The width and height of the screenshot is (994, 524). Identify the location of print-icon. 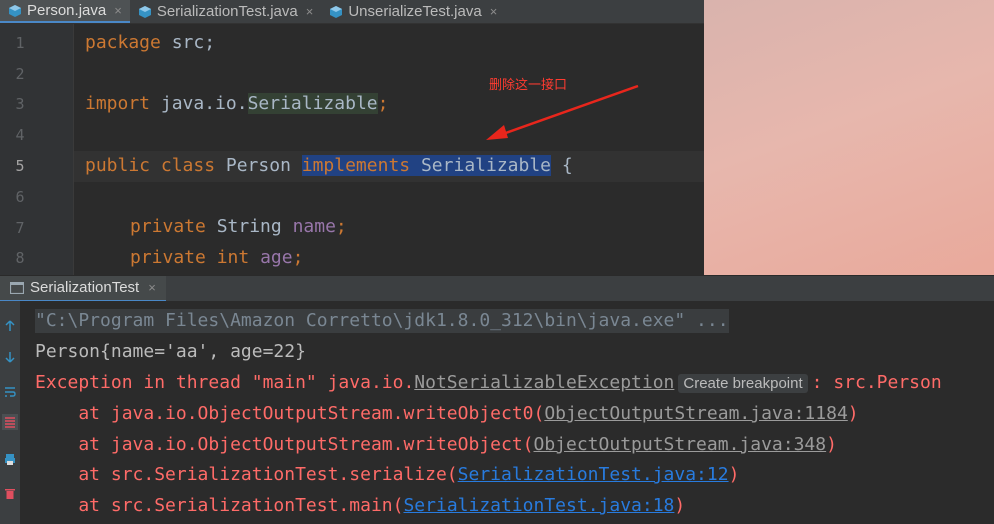
(10, 459).